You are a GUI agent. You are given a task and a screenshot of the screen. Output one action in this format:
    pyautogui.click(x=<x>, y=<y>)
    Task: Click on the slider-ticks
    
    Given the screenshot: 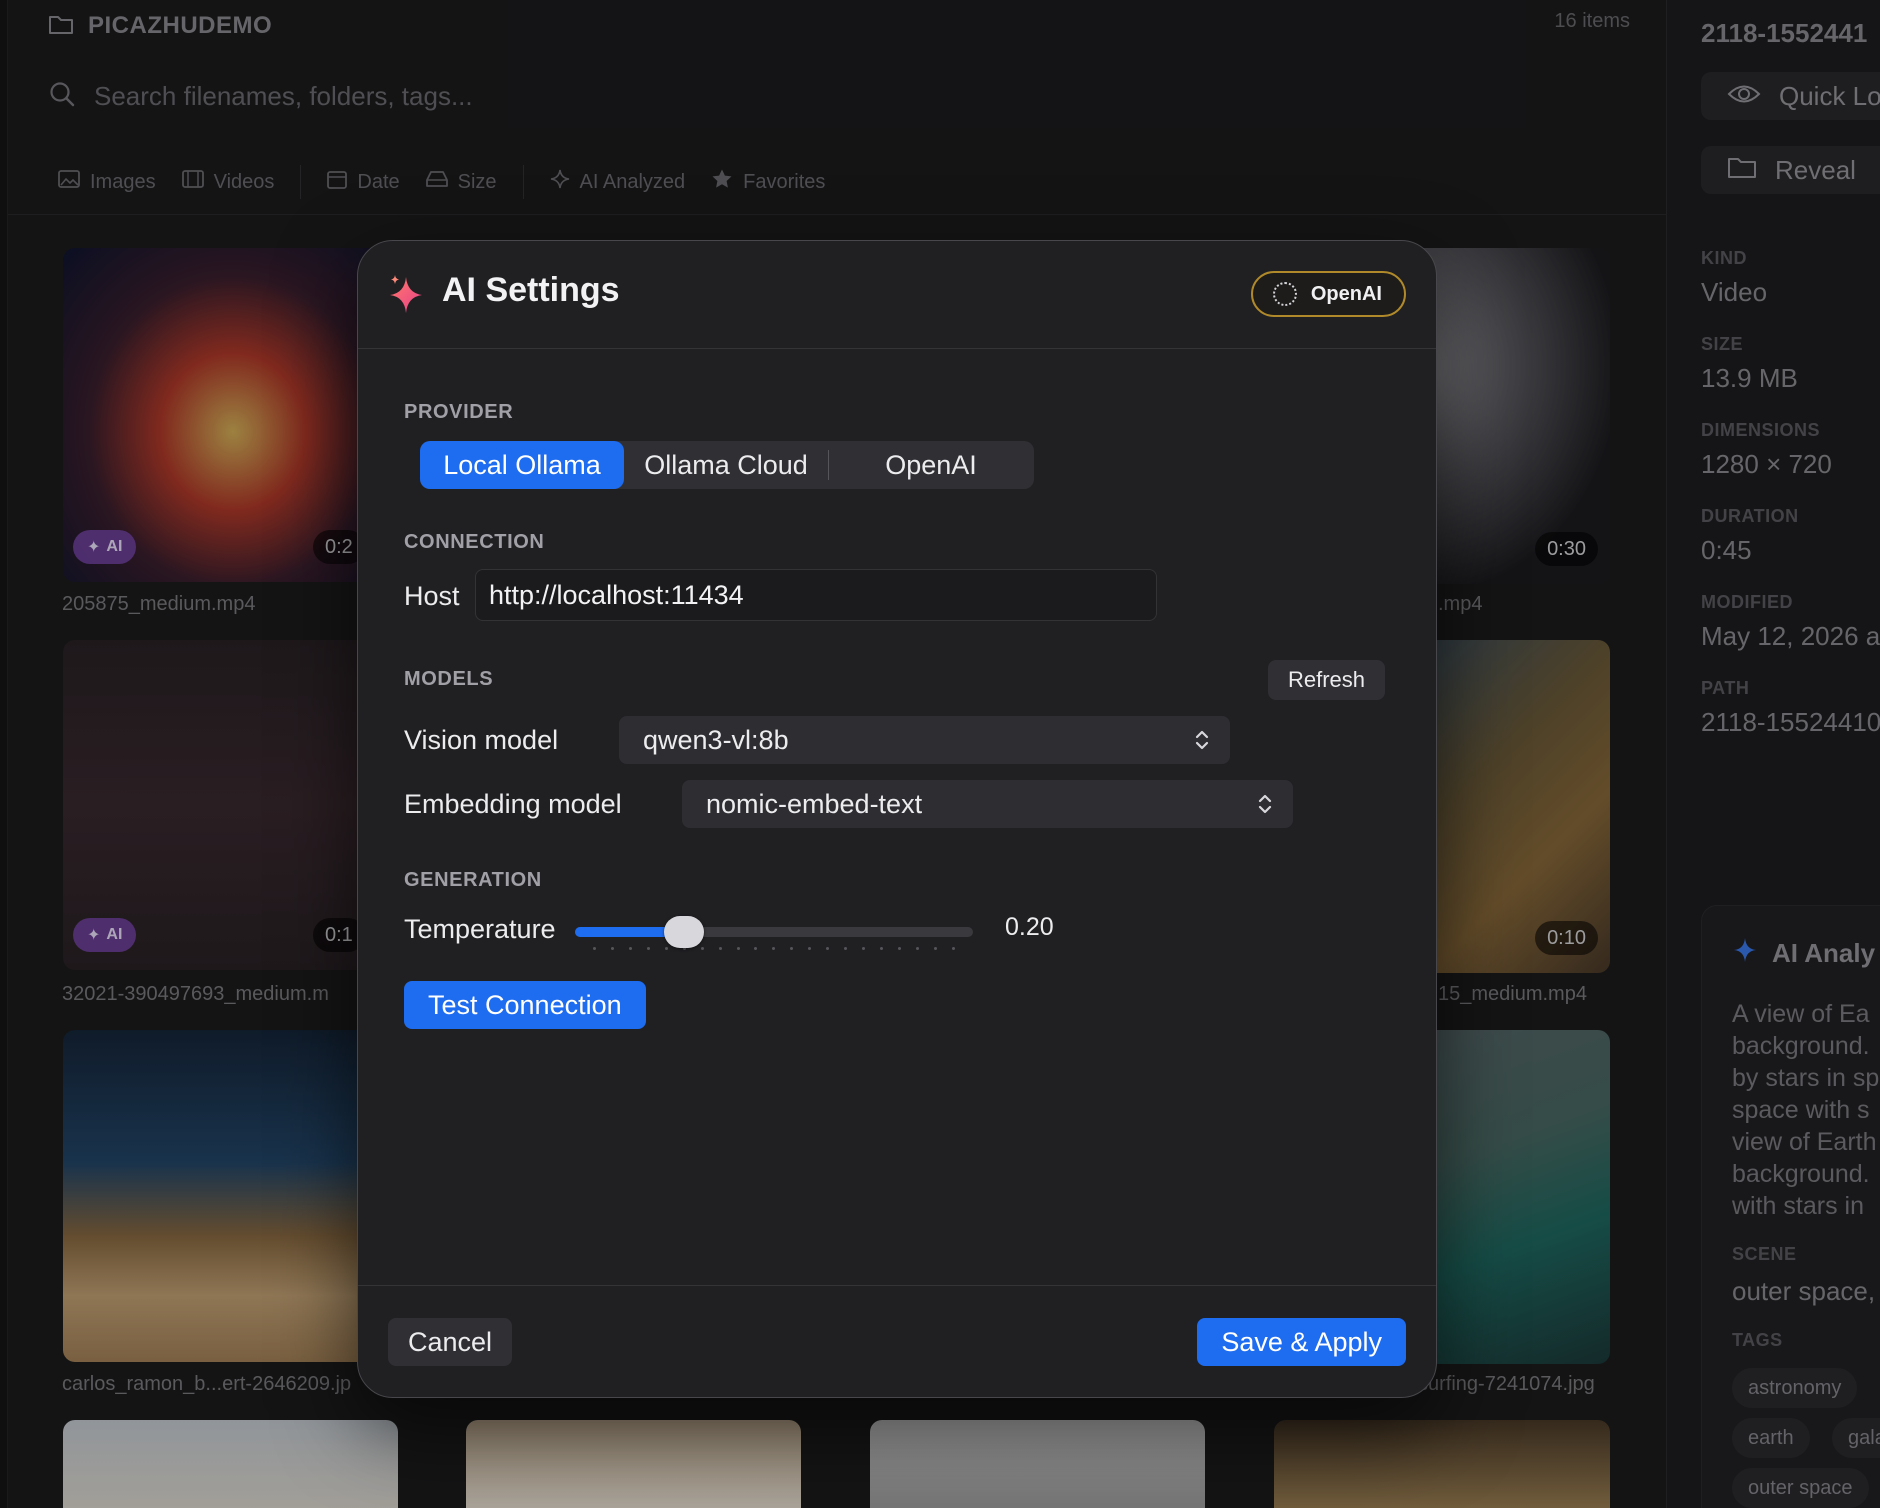 What is the action you would take?
    pyautogui.click(x=774, y=950)
    